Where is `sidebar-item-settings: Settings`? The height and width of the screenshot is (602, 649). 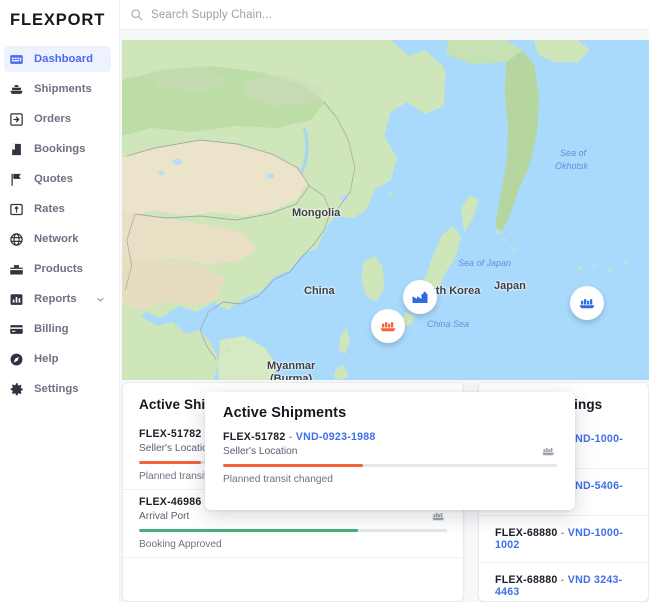
sidebar-item-settings: Settings is located at coordinates (57, 389).